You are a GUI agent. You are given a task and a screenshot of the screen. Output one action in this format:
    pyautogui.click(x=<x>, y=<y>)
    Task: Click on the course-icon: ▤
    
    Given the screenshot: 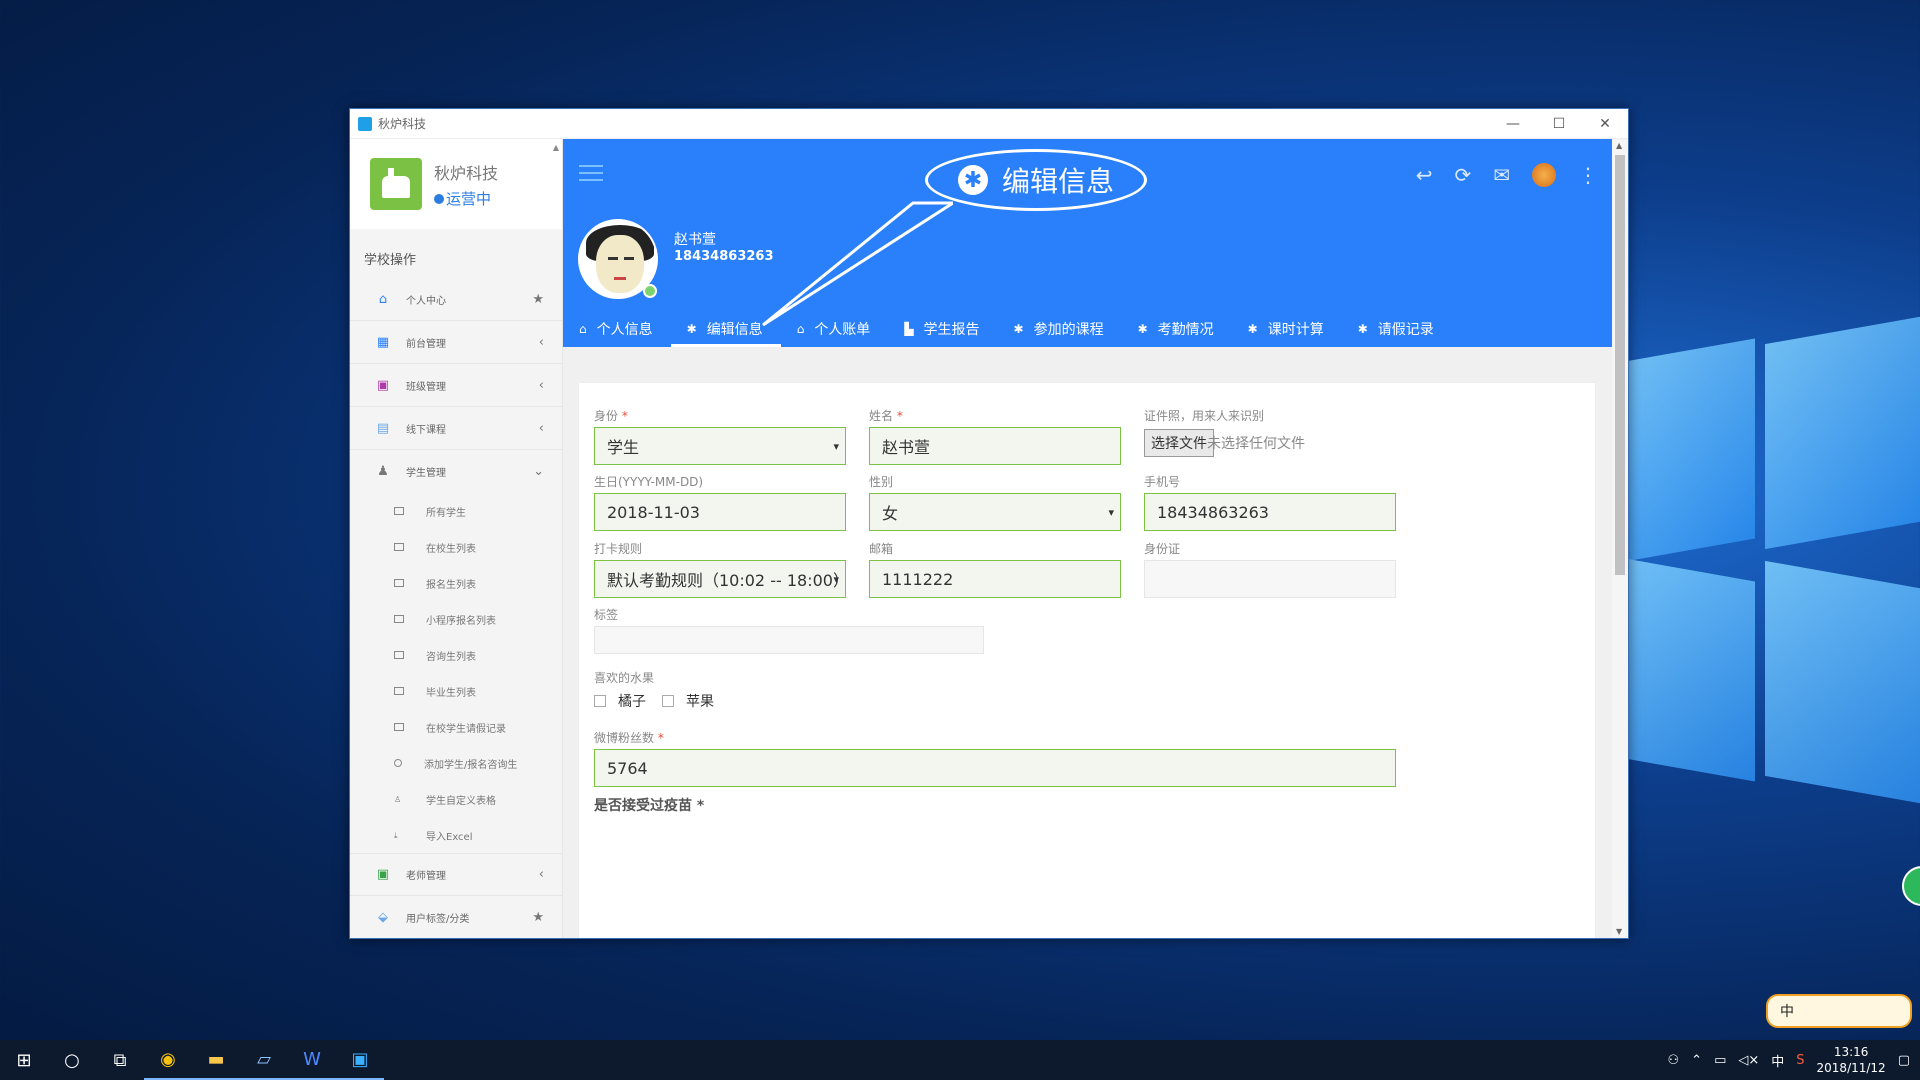 What is the action you would take?
    pyautogui.click(x=383, y=428)
    